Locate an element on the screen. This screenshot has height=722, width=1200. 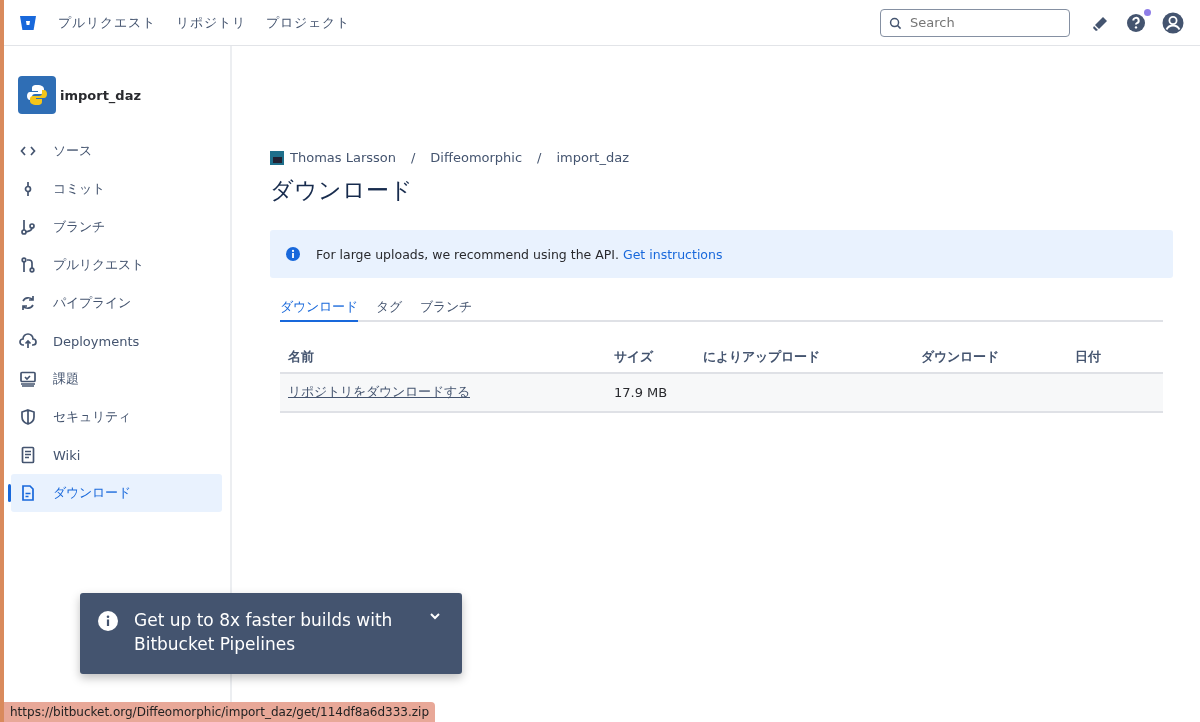
tab: タグ is located at coordinates (389, 310).